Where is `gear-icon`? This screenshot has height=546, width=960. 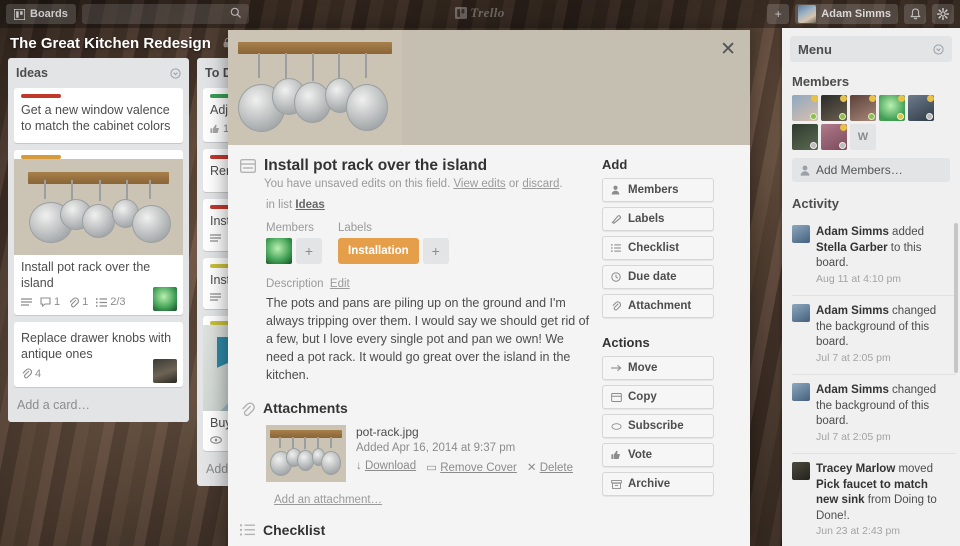 gear-icon is located at coordinates (943, 14).